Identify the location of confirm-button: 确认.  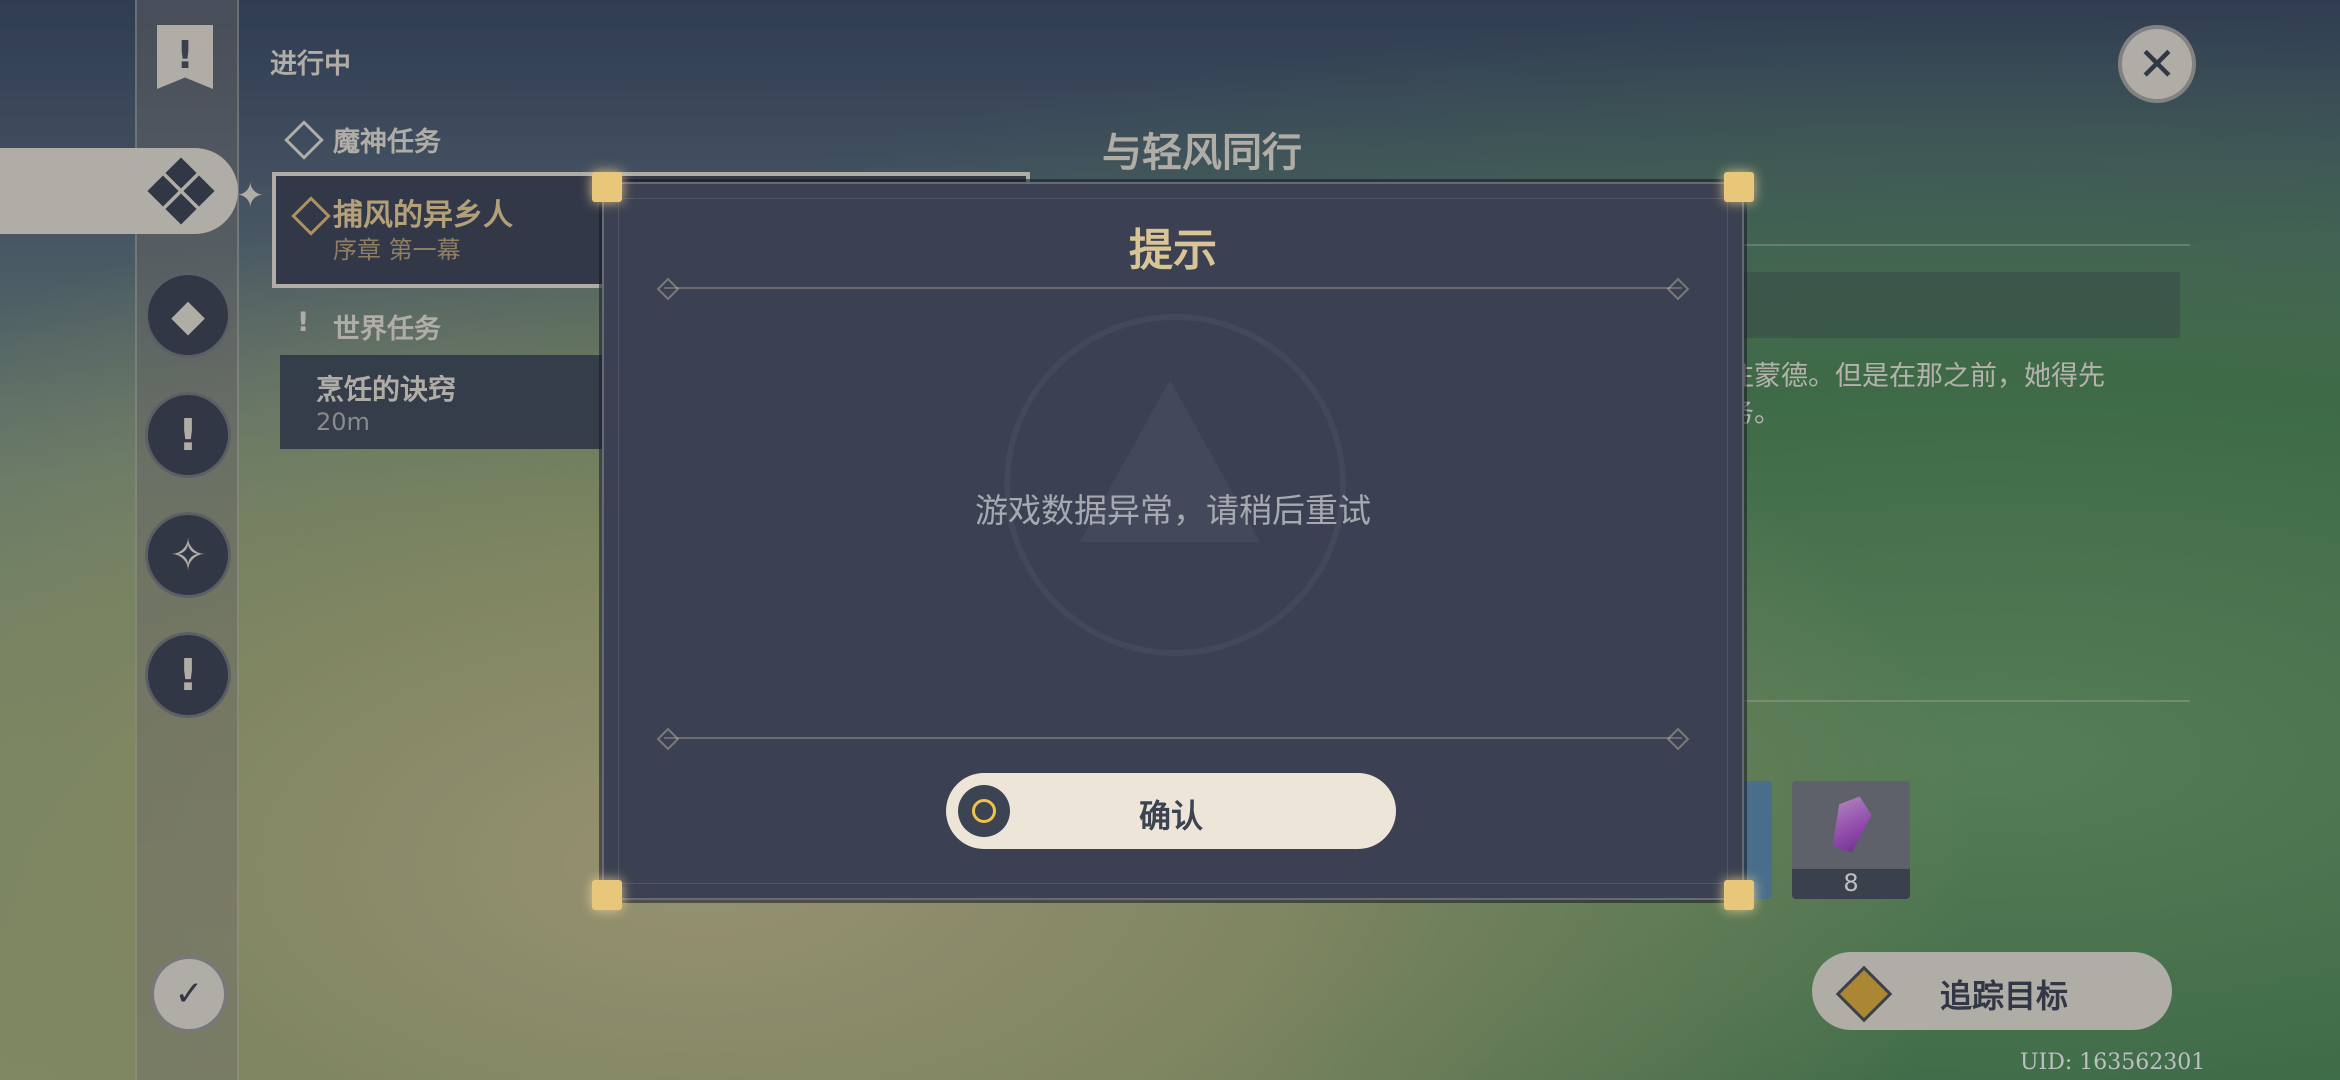
(1171, 811).